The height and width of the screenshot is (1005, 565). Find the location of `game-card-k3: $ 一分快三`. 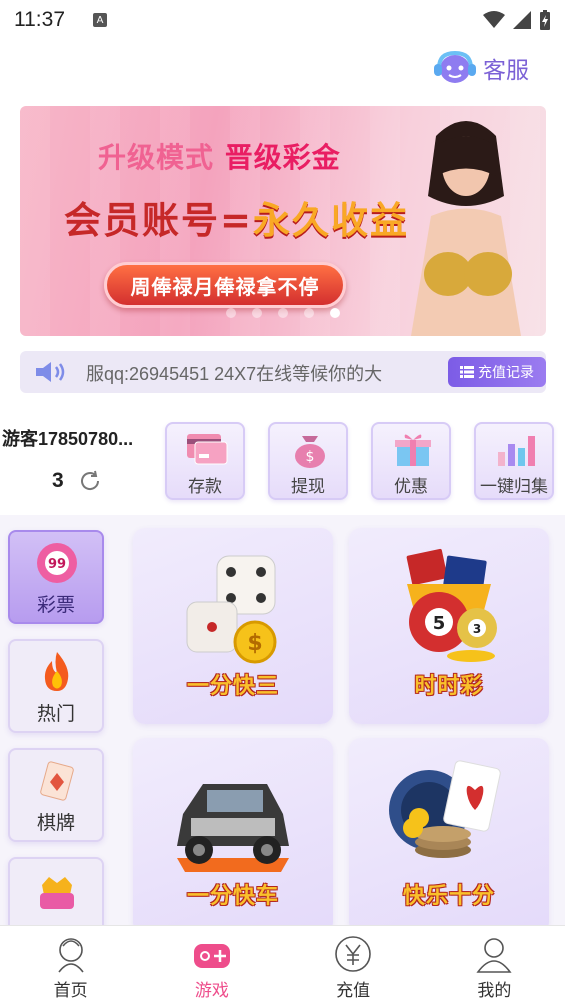

game-card-k3: $ 一分快三 is located at coordinates (233, 626).